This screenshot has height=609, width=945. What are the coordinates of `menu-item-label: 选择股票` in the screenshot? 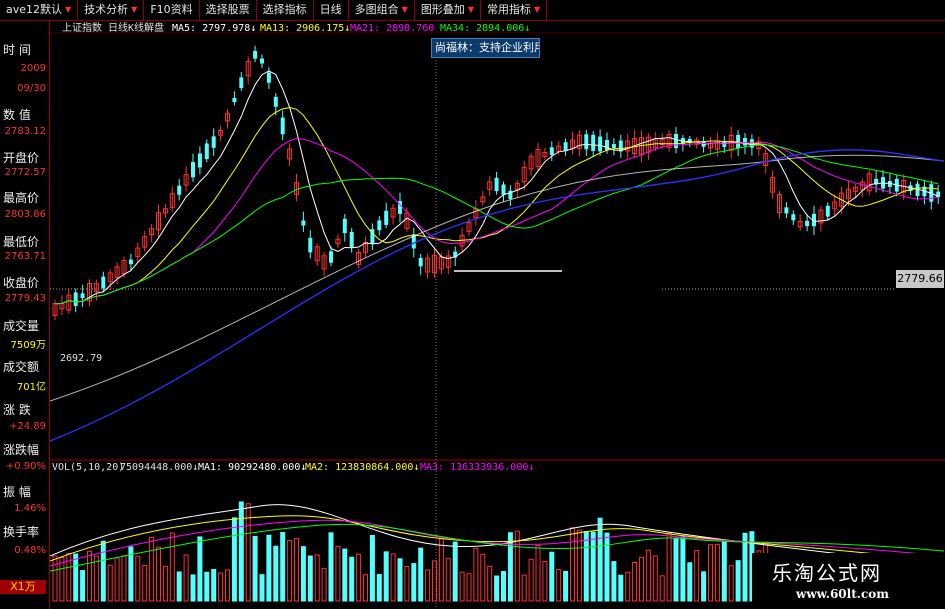 It's located at (227, 9).